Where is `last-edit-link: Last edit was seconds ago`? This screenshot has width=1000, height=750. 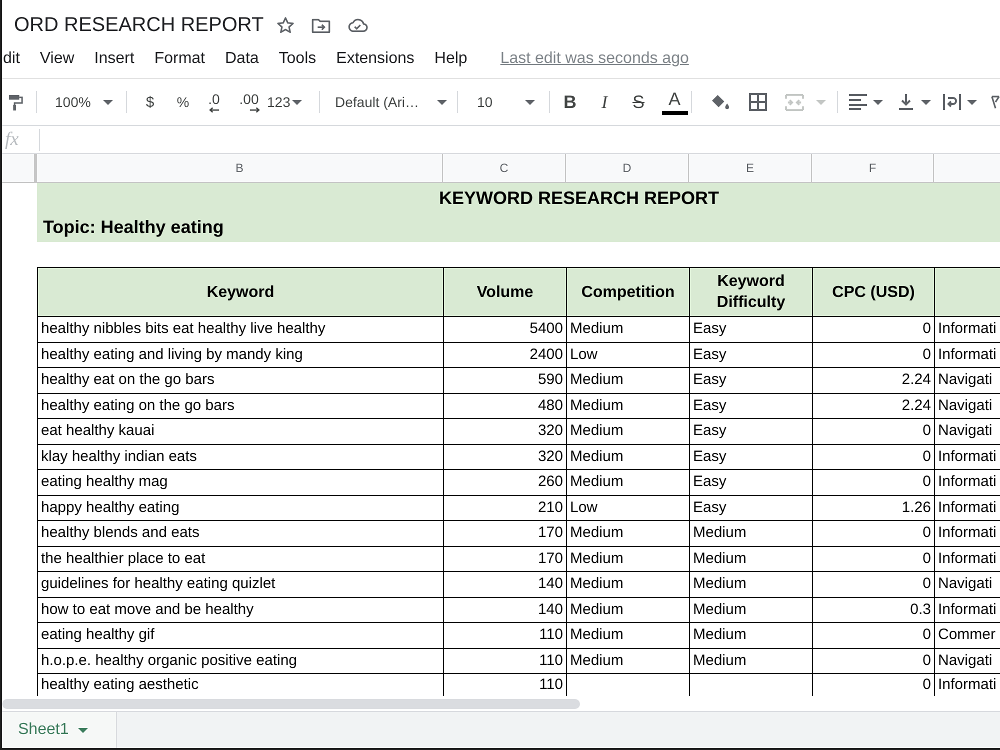 last-edit-link: Last edit was seconds ago is located at coordinates (594, 59).